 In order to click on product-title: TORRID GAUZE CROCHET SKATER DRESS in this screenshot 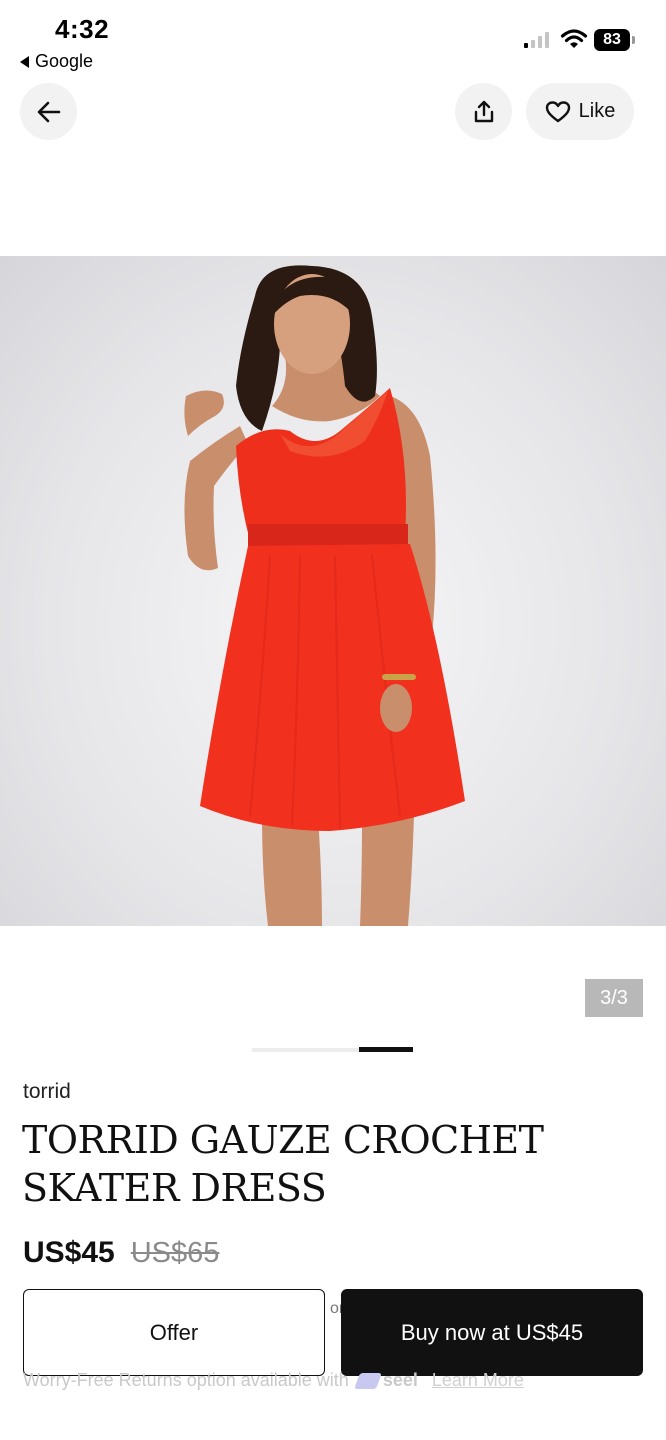, I will do `click(283, 1164)`.